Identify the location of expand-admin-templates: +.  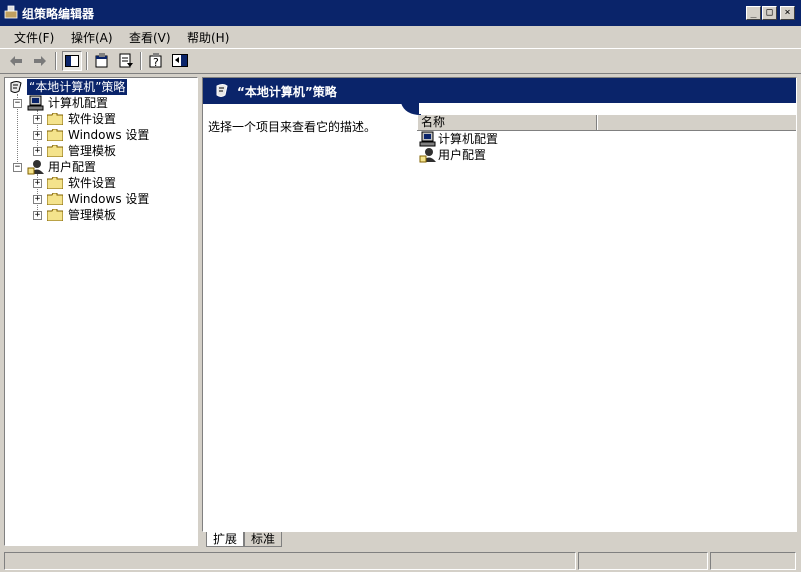
(37, 151).